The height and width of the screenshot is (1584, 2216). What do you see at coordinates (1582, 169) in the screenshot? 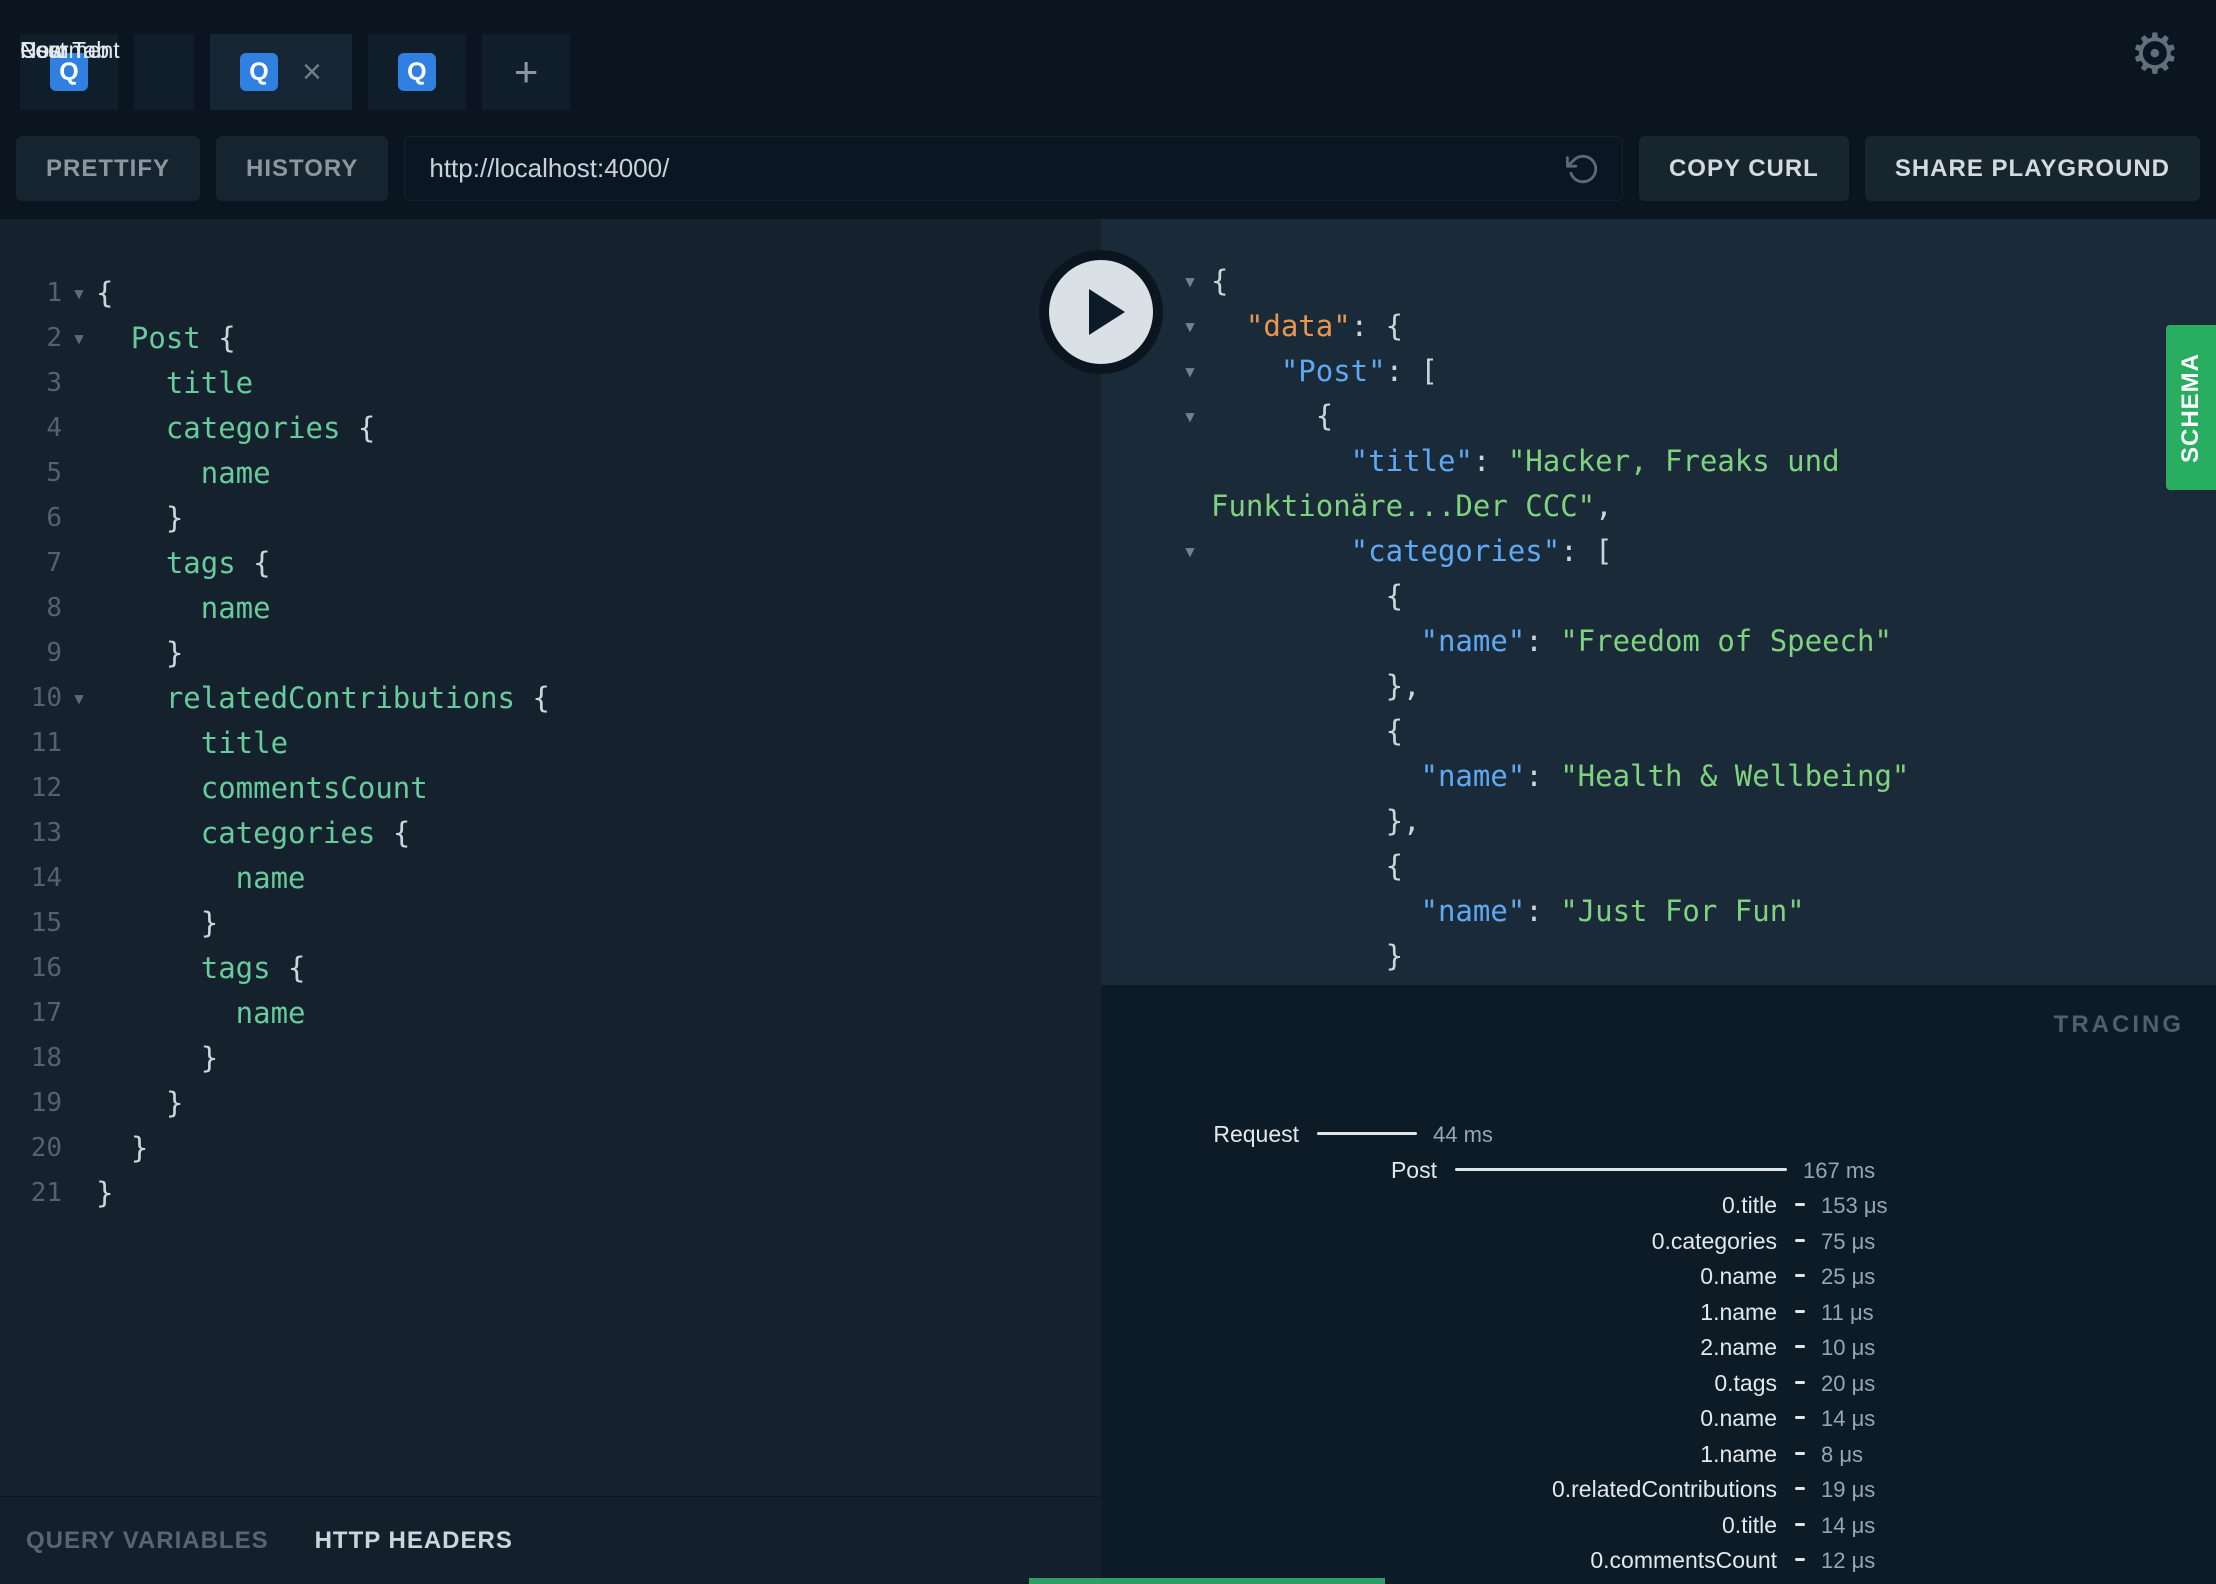
I see `reload-icon` at bounding box center [1582, 169].